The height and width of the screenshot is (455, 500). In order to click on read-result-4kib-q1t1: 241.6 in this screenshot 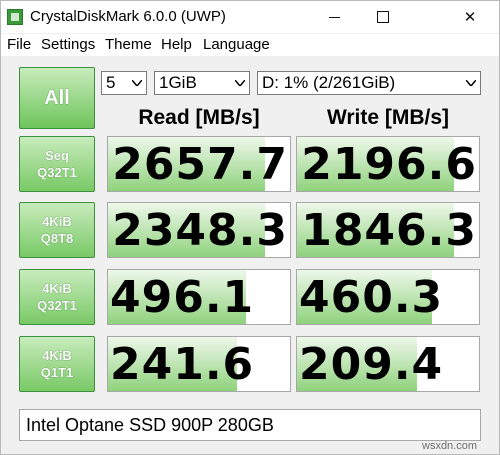, I will do `click(199, 364)`.